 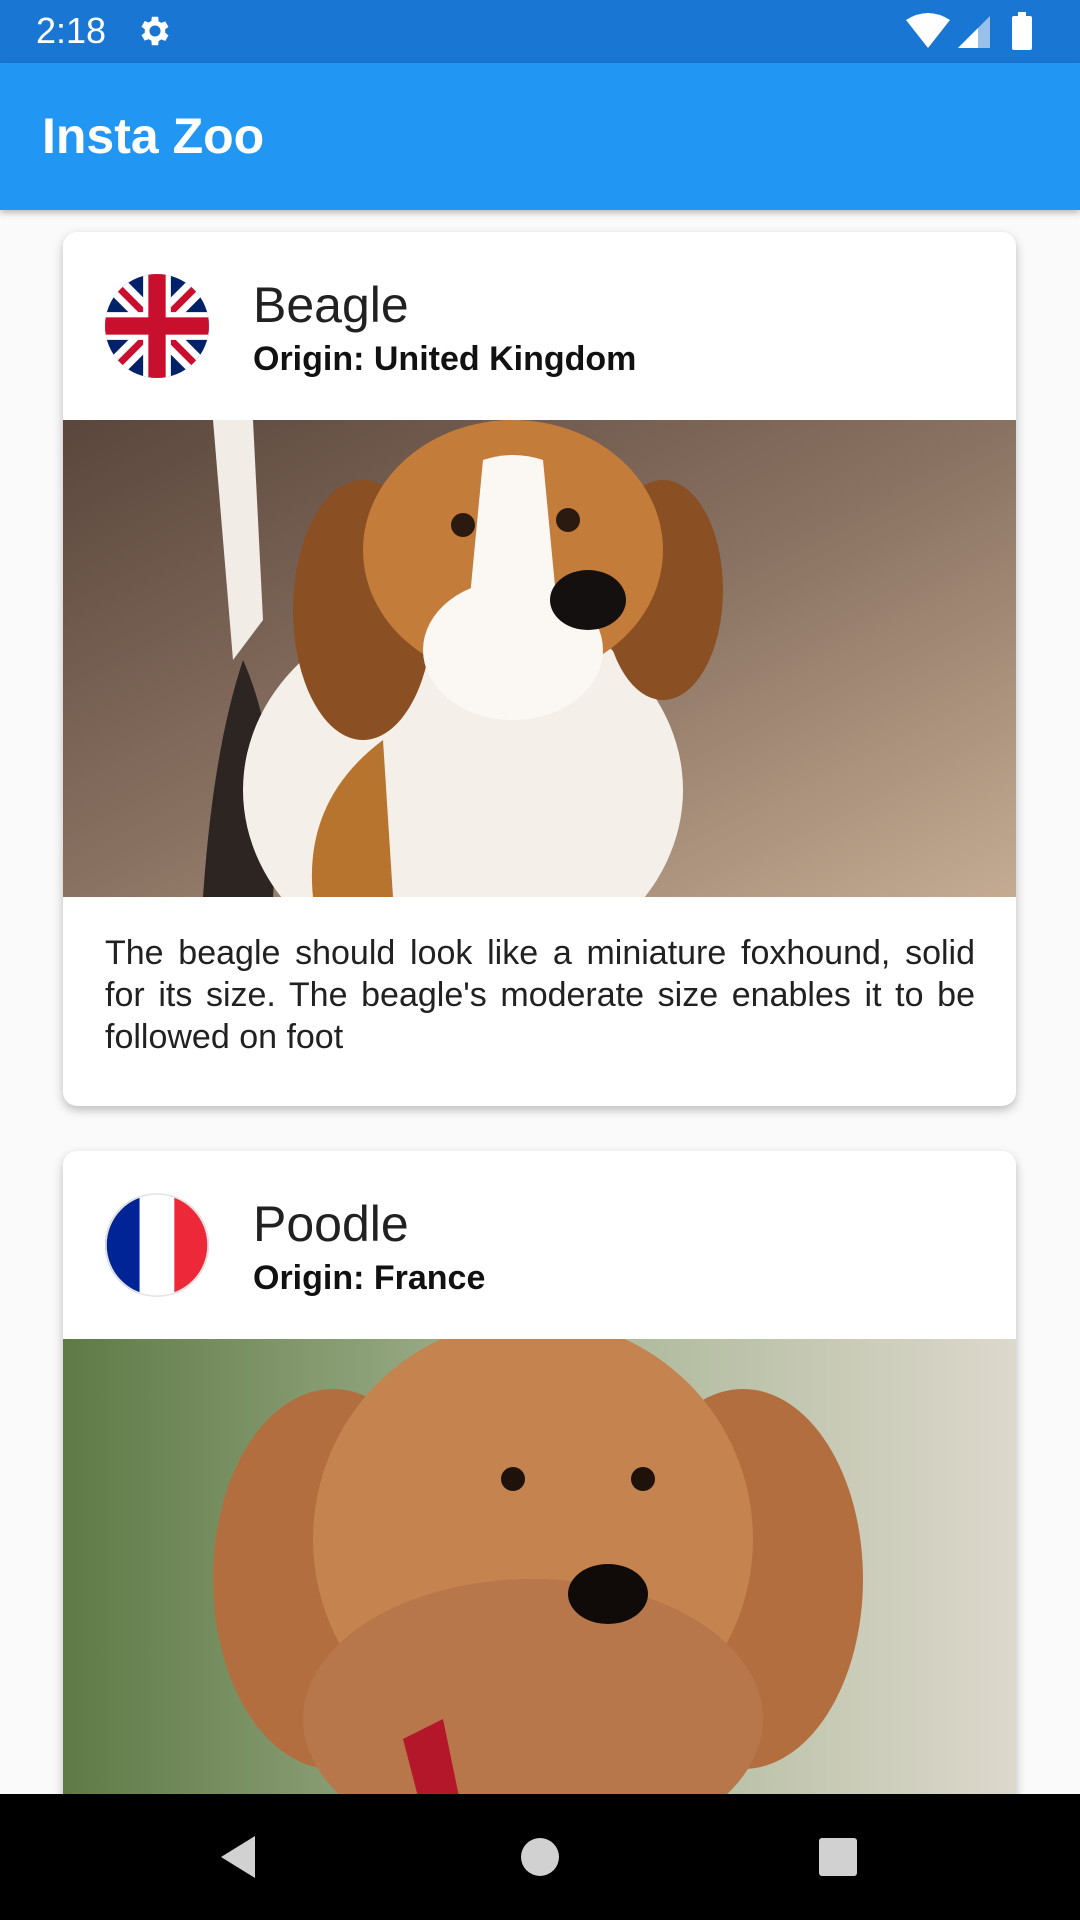 I want to click on app-bar: Insta Zoo, so click(x=540, y=136).